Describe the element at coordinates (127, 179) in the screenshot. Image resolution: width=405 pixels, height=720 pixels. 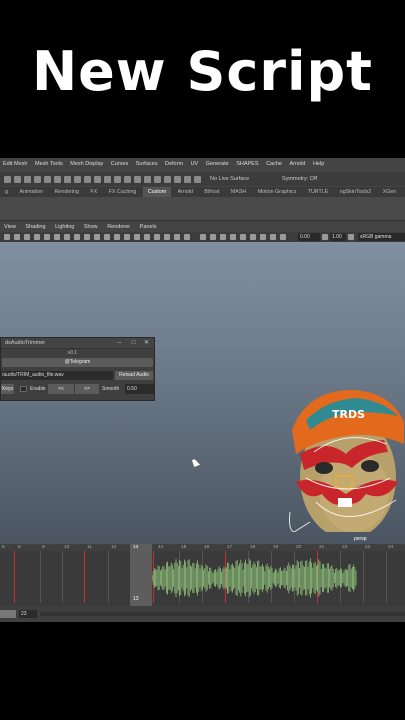
I see `hypershade-icon` at that location.